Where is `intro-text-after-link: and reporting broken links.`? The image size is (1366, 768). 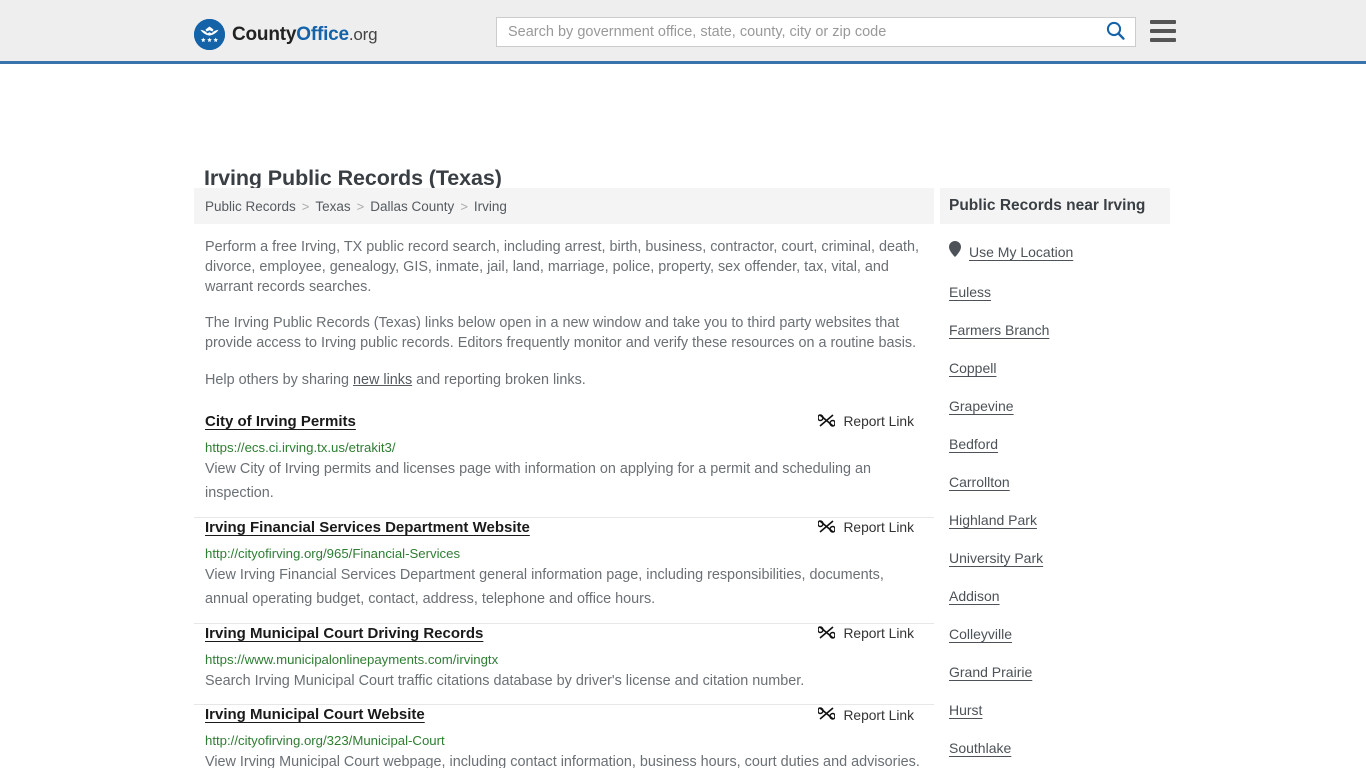
intro-text-after-link: and reporting broken links. is located at coordinates (499, 379).